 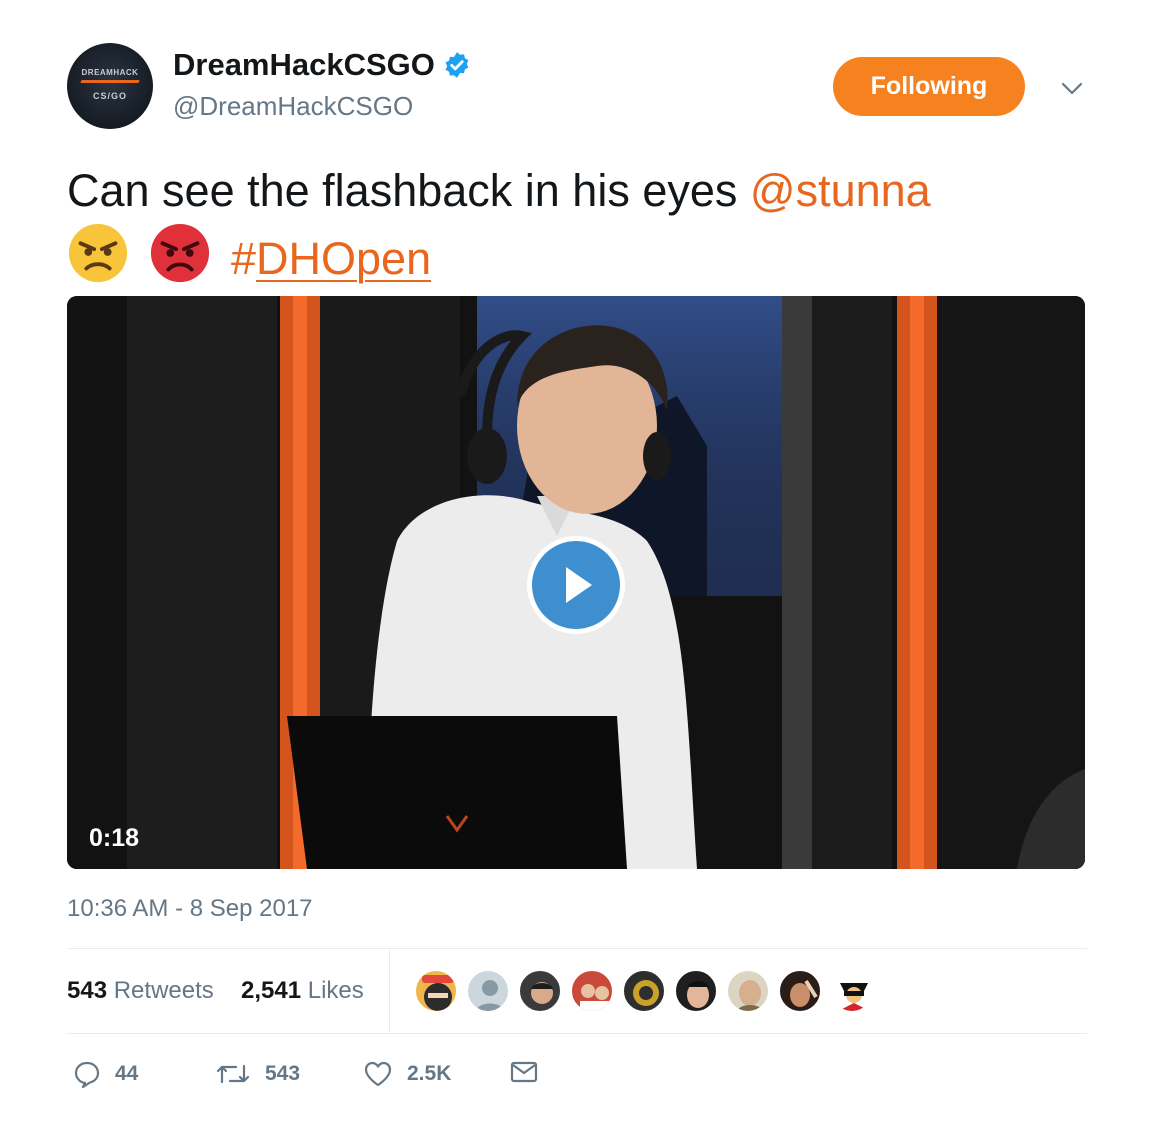 What do you see at coordinates (457, 65) in the screenshot?
I see `verified-badge-icon` at bounding box center [457, 65].